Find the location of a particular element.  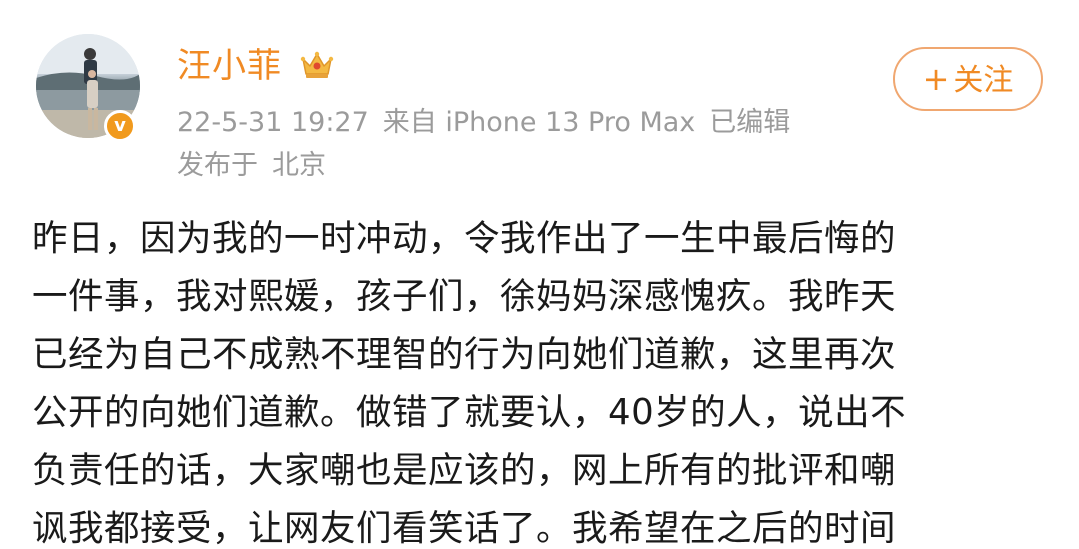

plus-icon: + is located at coordinates (936, 79).